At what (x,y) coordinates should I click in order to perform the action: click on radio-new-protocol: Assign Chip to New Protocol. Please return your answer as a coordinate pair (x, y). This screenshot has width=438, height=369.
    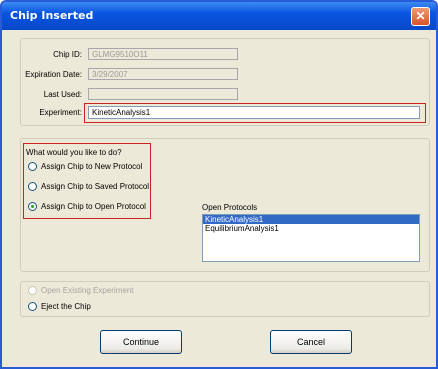
    Looking at the image, I should click on (85, 166).